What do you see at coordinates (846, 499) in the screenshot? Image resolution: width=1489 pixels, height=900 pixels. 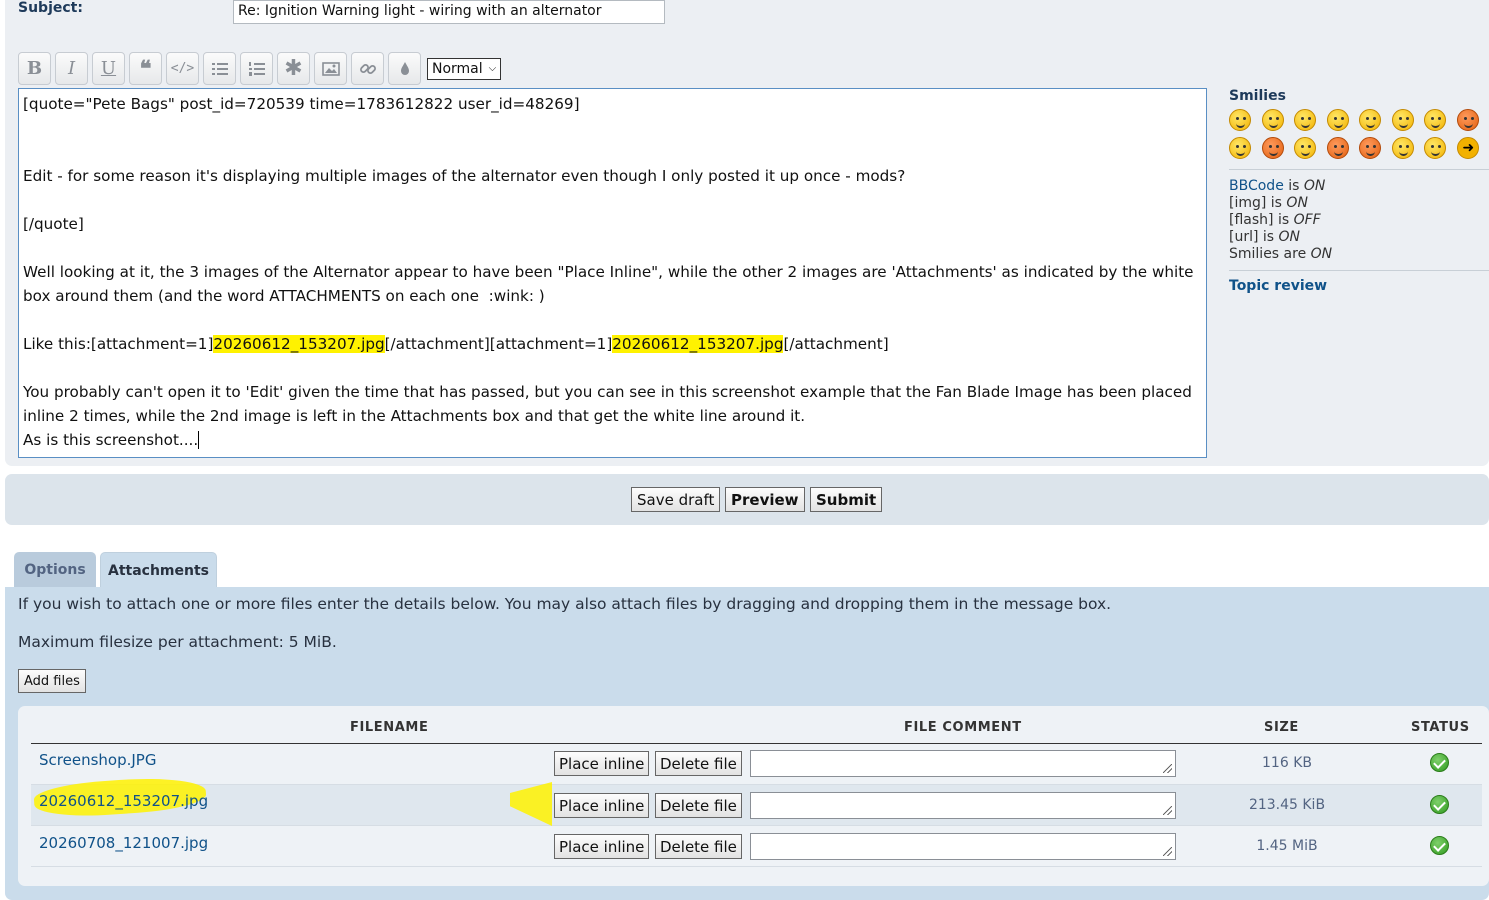 I see `submit-button: Submit` at bounding box center [846, 499].